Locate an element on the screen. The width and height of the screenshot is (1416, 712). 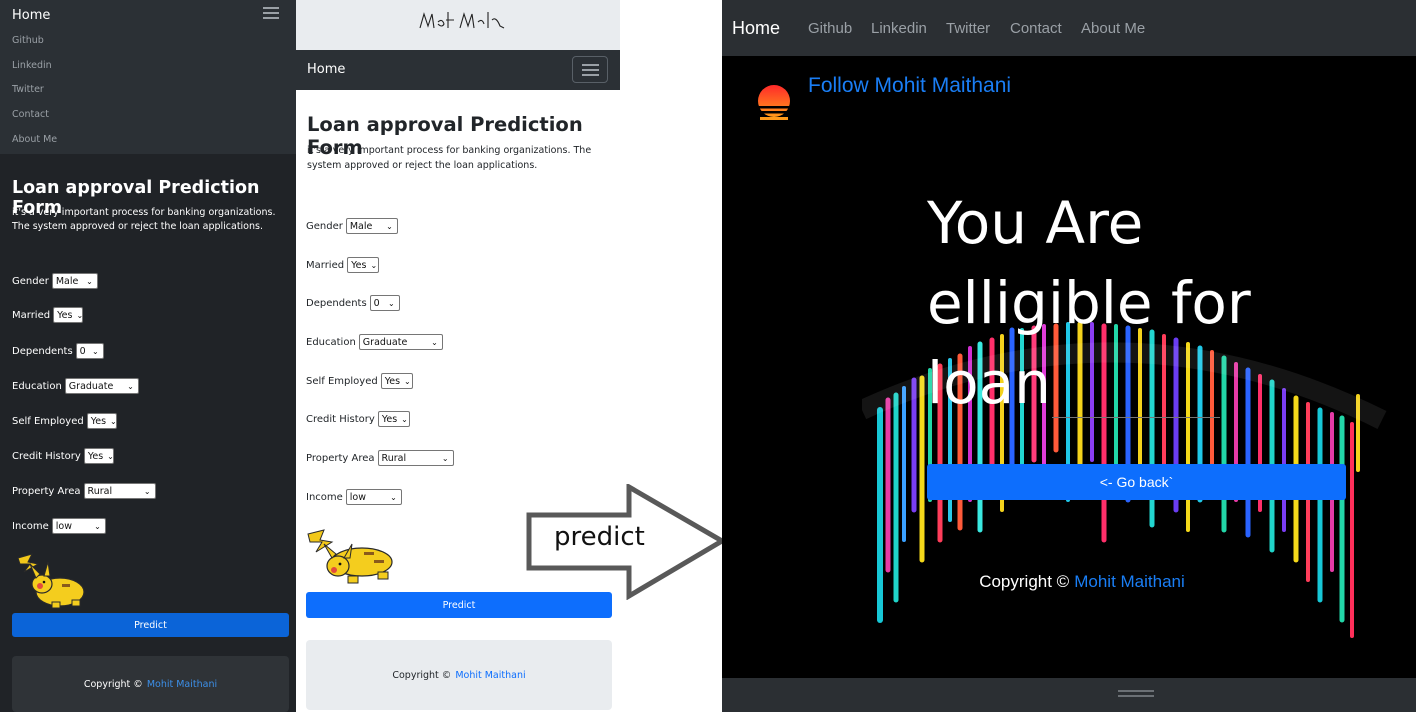
light-form-navbar: Home is located at coordinates (458, 70).